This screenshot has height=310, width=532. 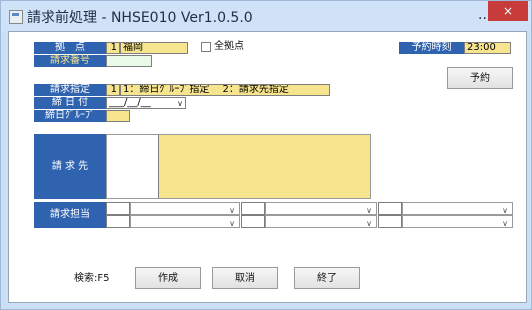 I want to click on shimebi-group-label: 締日ｸﾞﾙｰﾌﾟ, so click(x=70, y=116).